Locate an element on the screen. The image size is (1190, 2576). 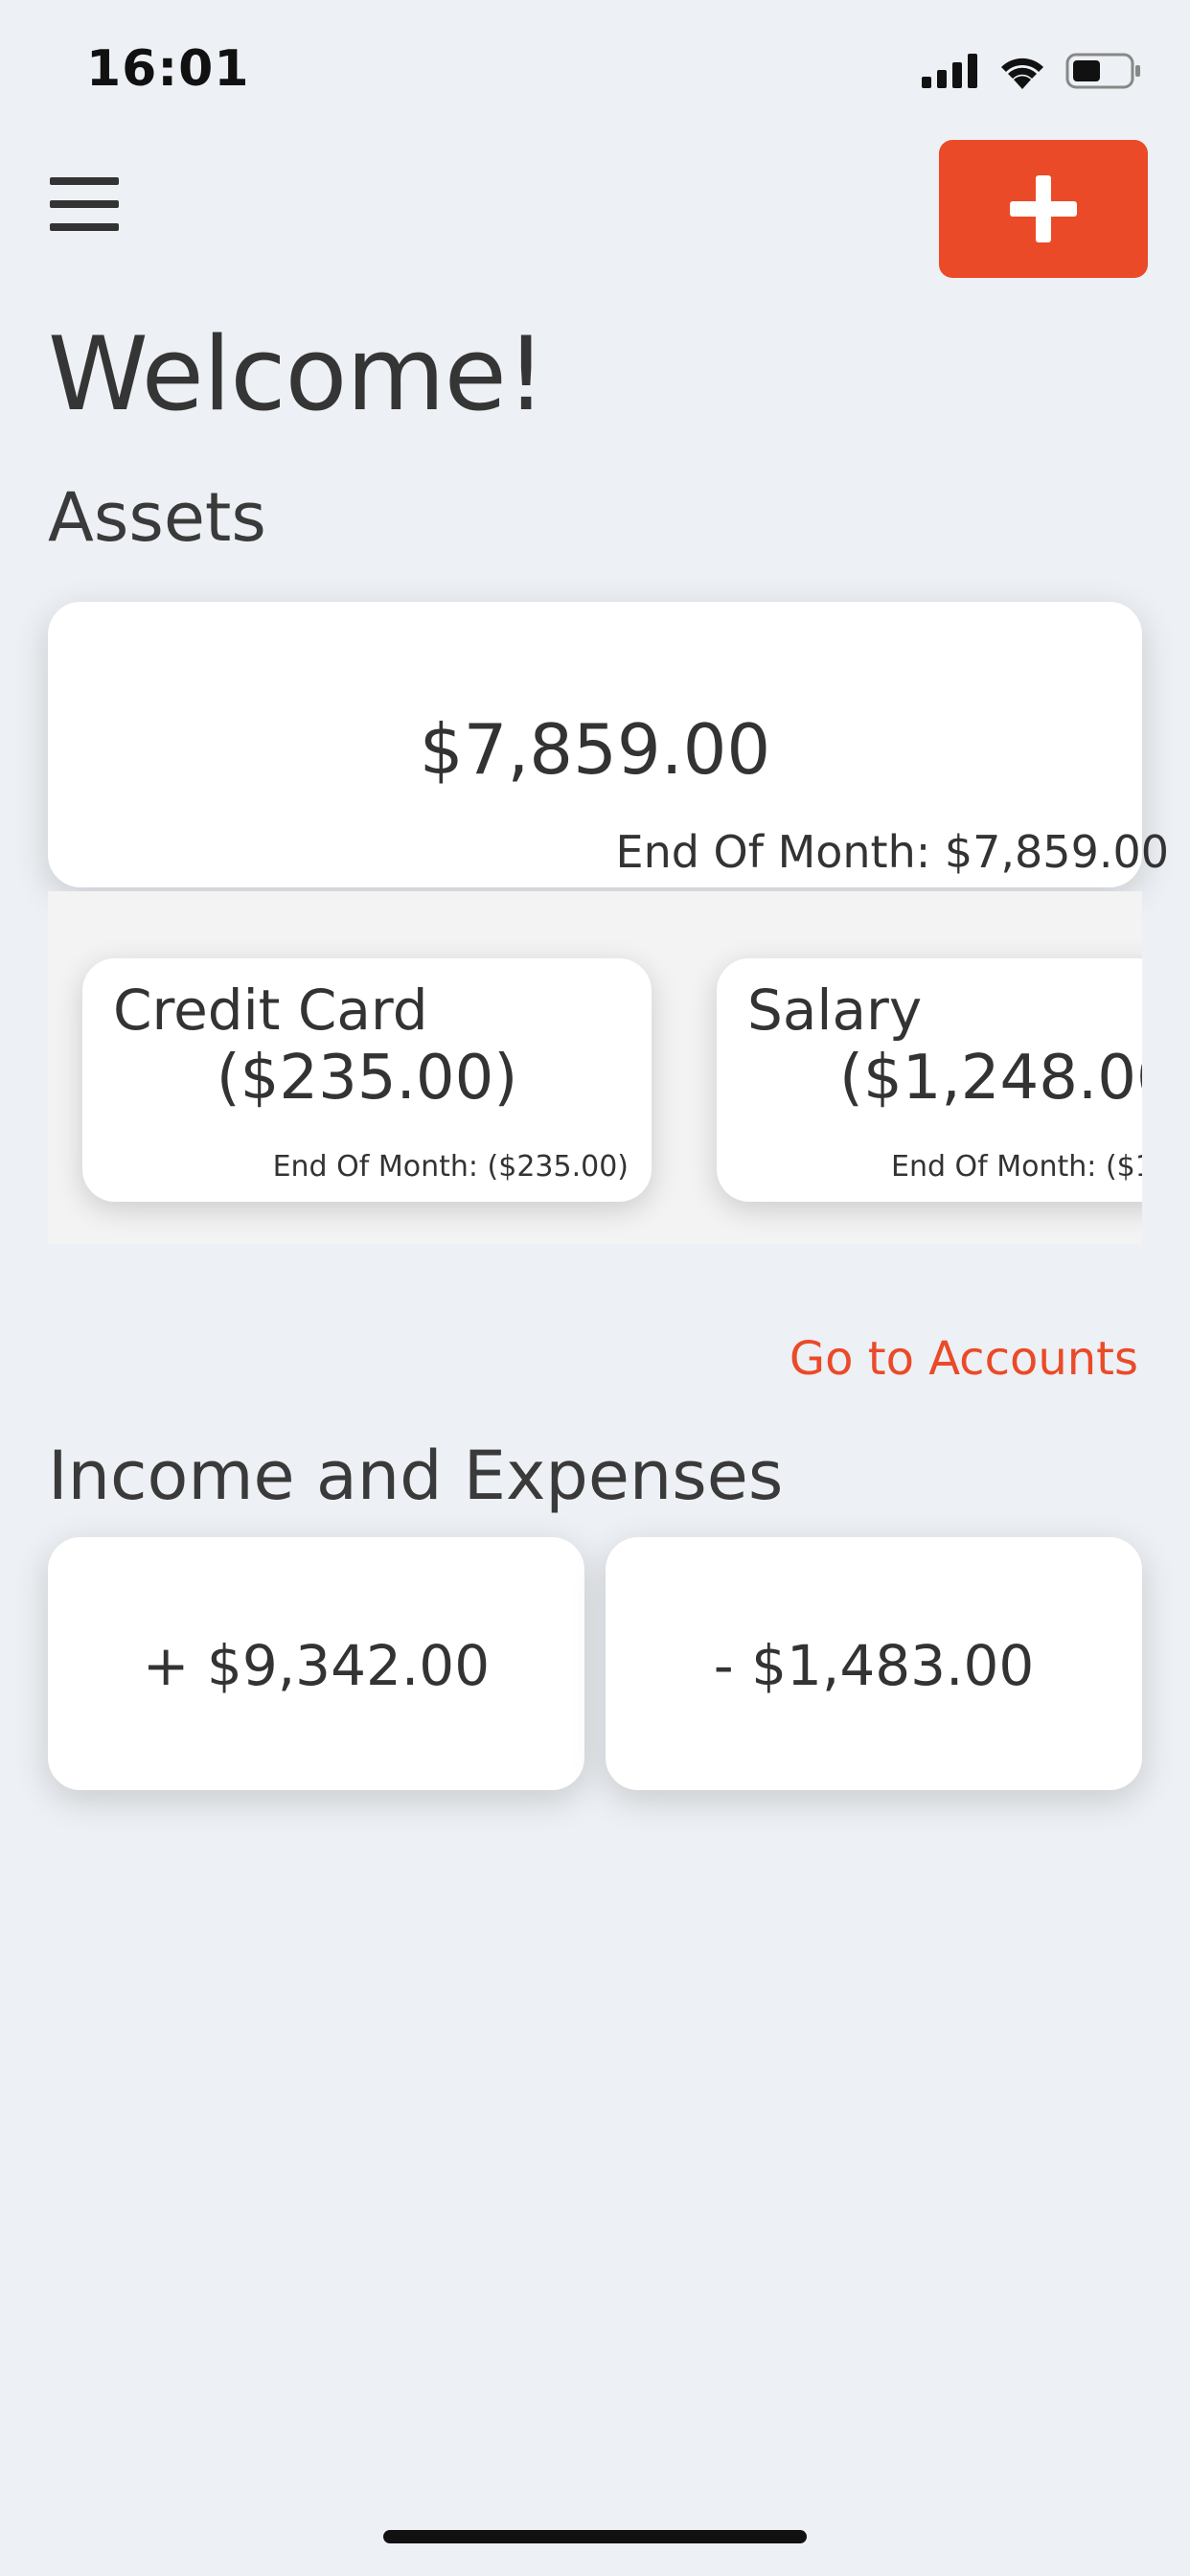
account-amount: ($1,248.00) is located at coordinates (990, 1078).